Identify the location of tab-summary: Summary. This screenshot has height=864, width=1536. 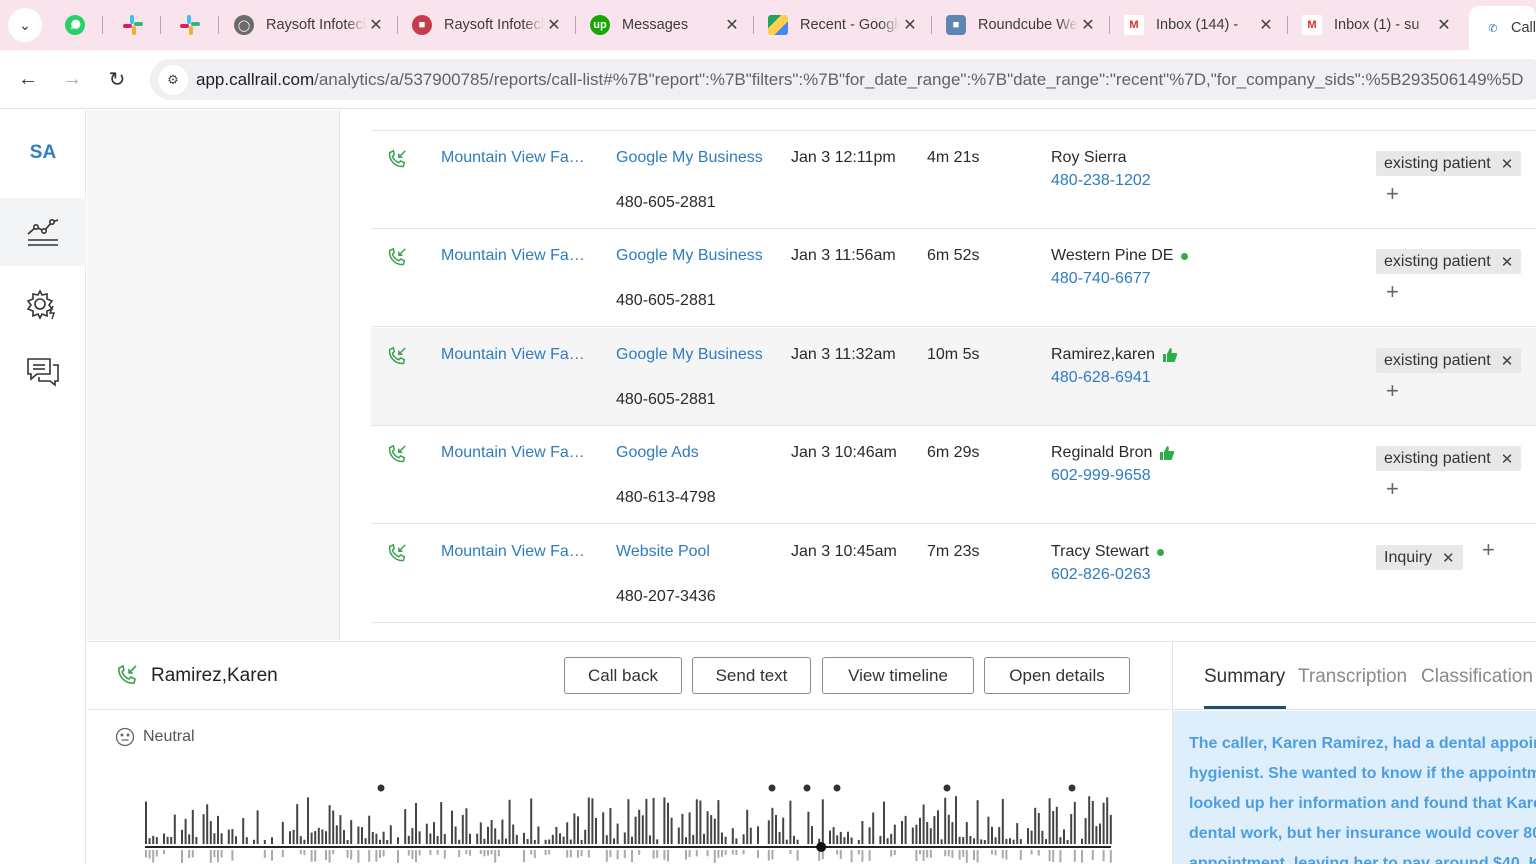
(1244, 677).